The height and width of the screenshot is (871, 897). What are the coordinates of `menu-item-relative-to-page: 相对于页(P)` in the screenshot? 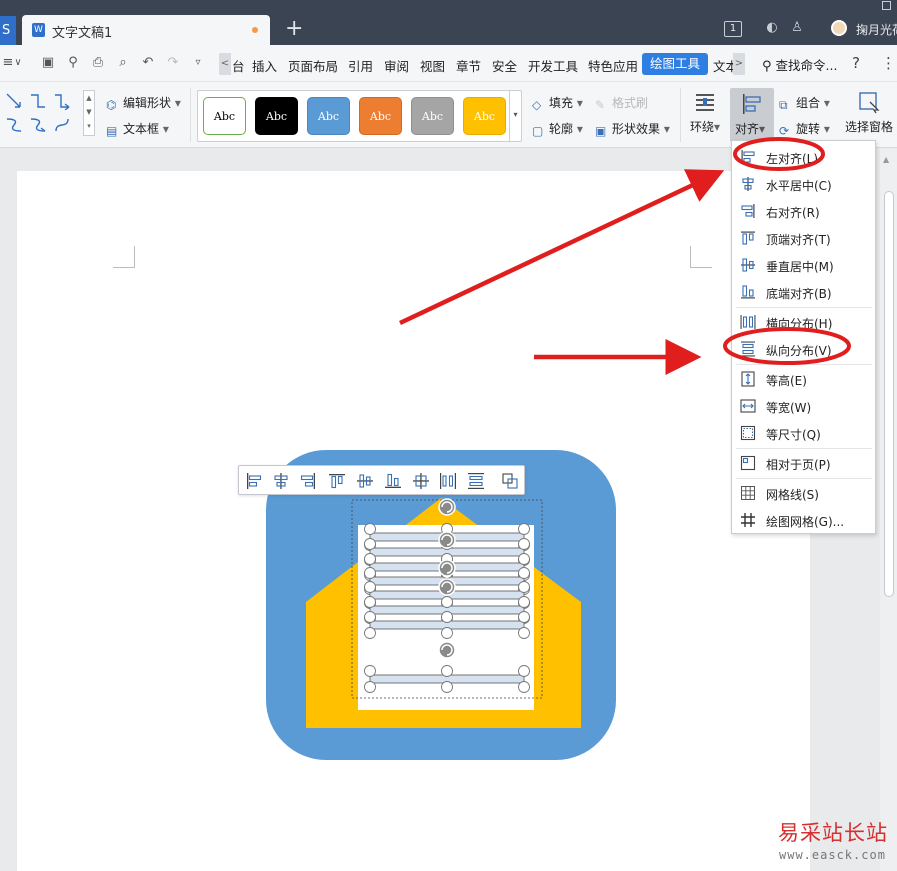 It's located at (803, 463).